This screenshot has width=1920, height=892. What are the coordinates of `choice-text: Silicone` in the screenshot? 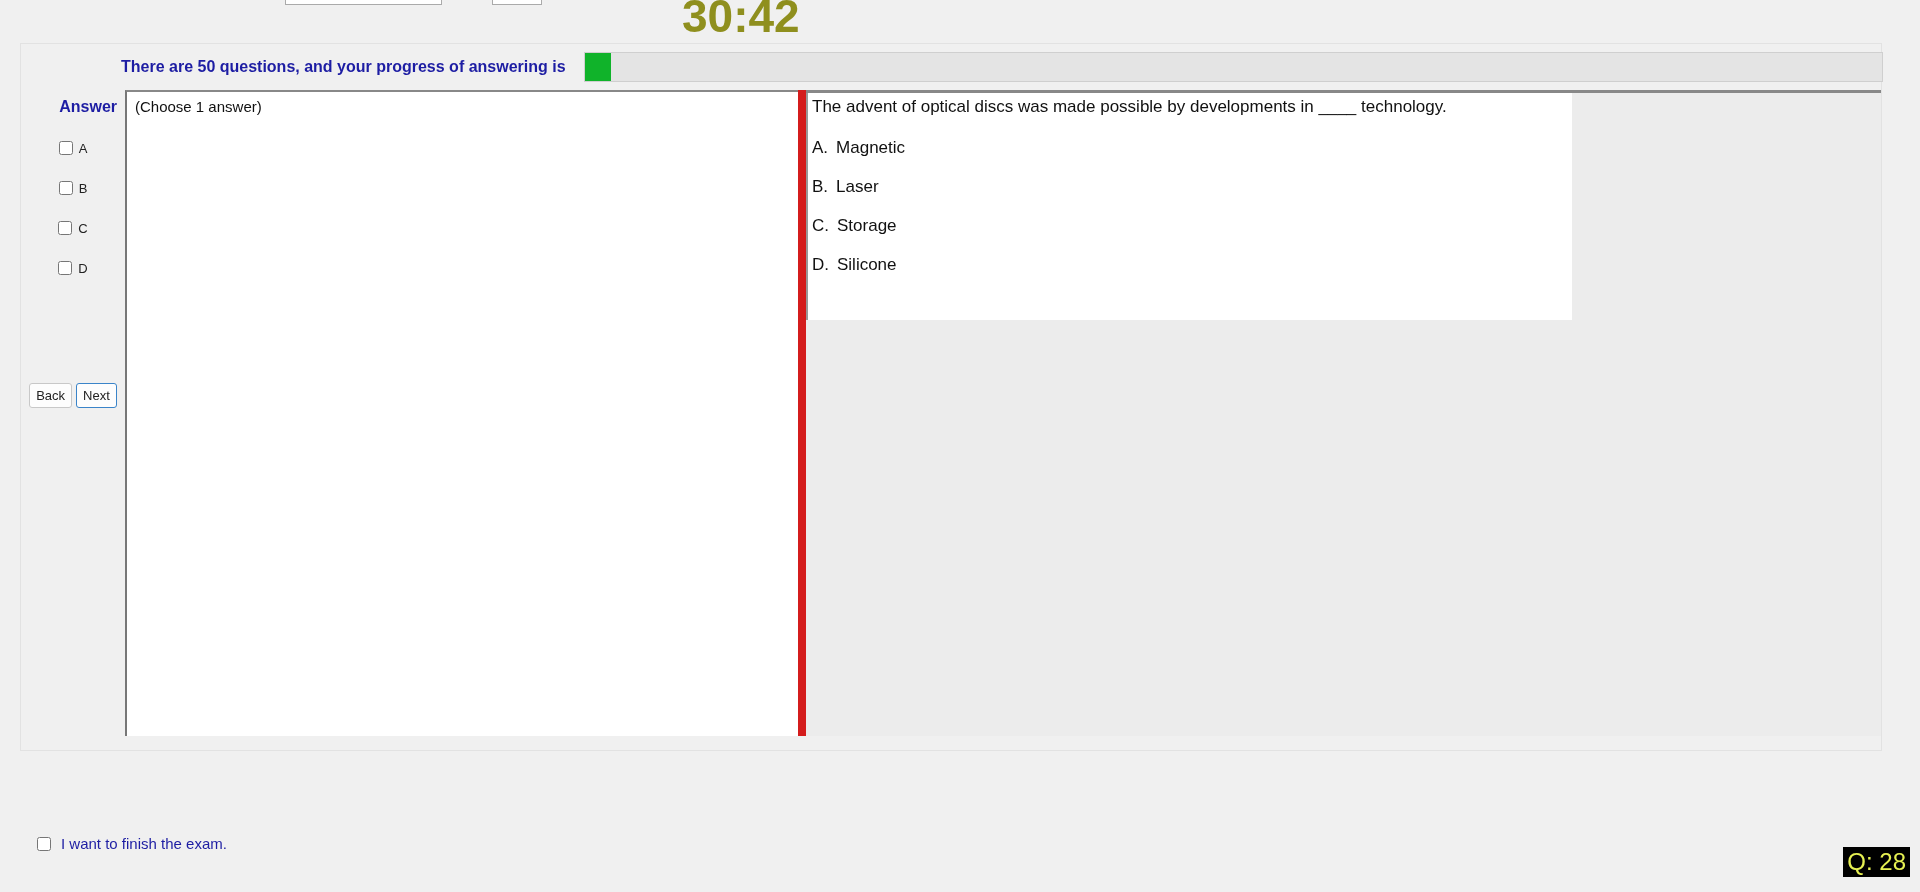 It's located at (867, 265).